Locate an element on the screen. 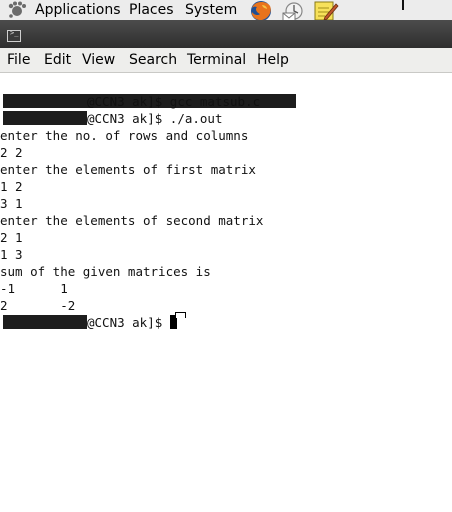 This screenshot has height=512, width=452. terminal-line: enter the elements of second matrix is located at coordinates (132, 220).